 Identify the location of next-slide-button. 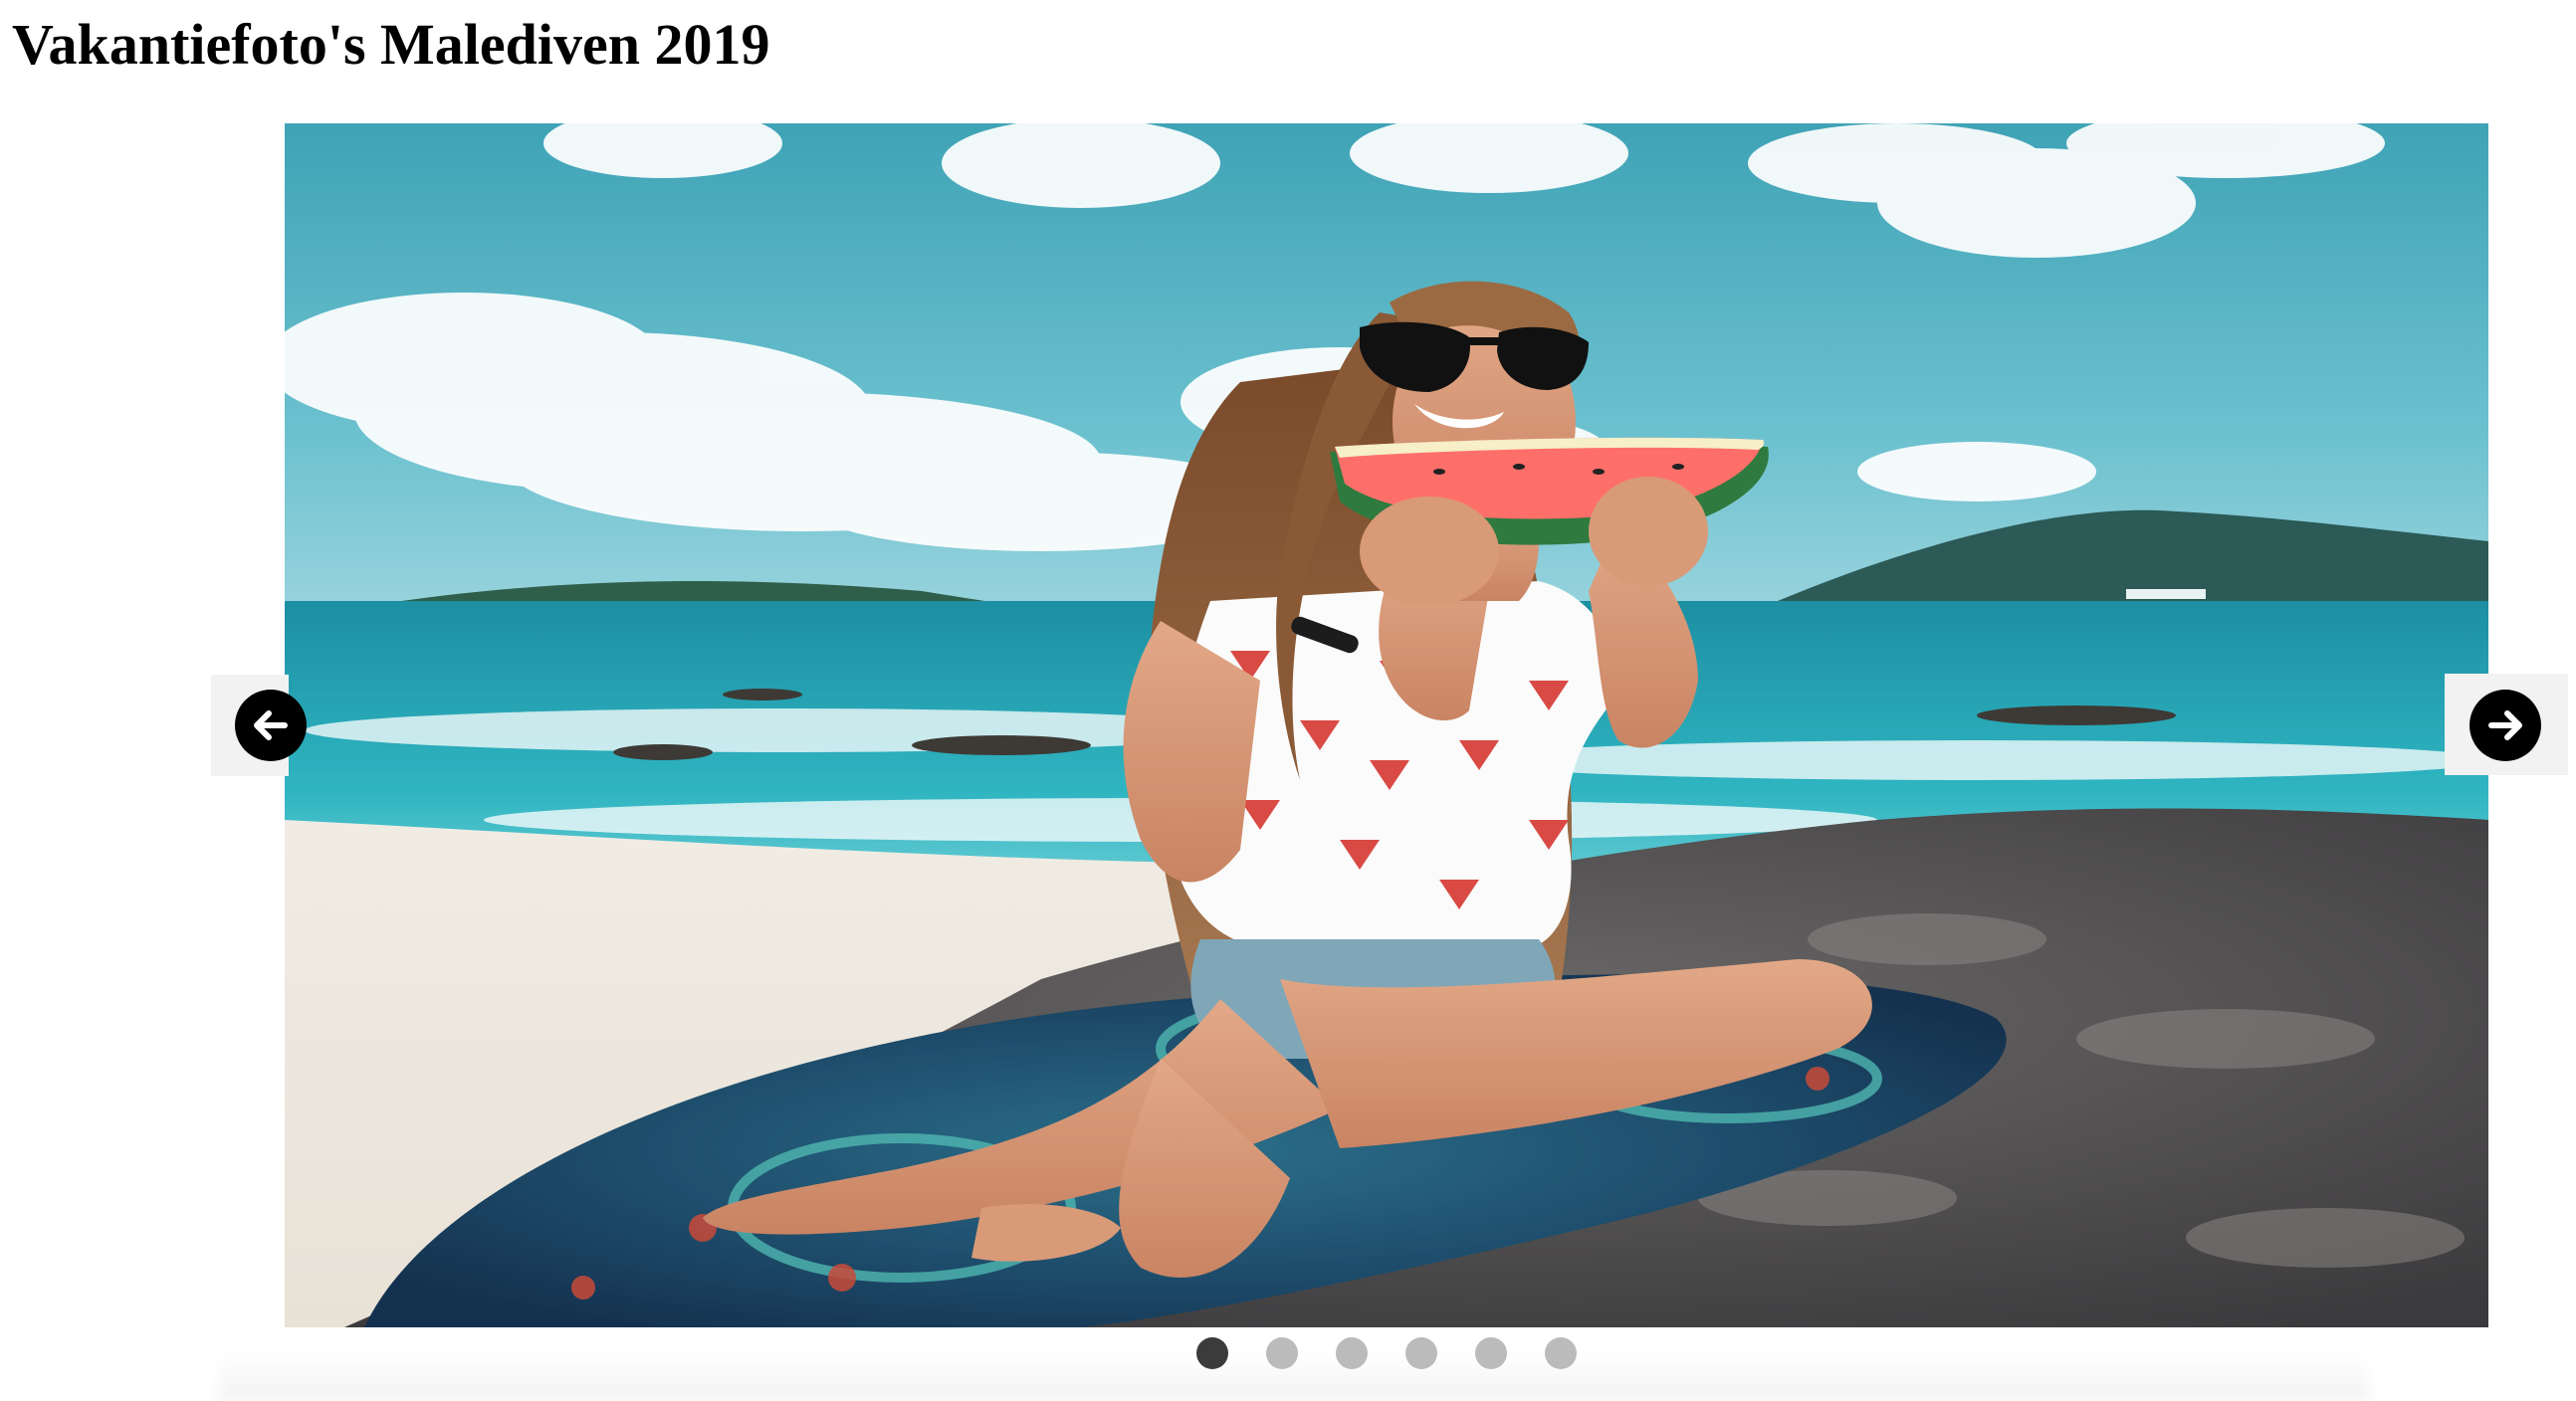
(2506, 724).